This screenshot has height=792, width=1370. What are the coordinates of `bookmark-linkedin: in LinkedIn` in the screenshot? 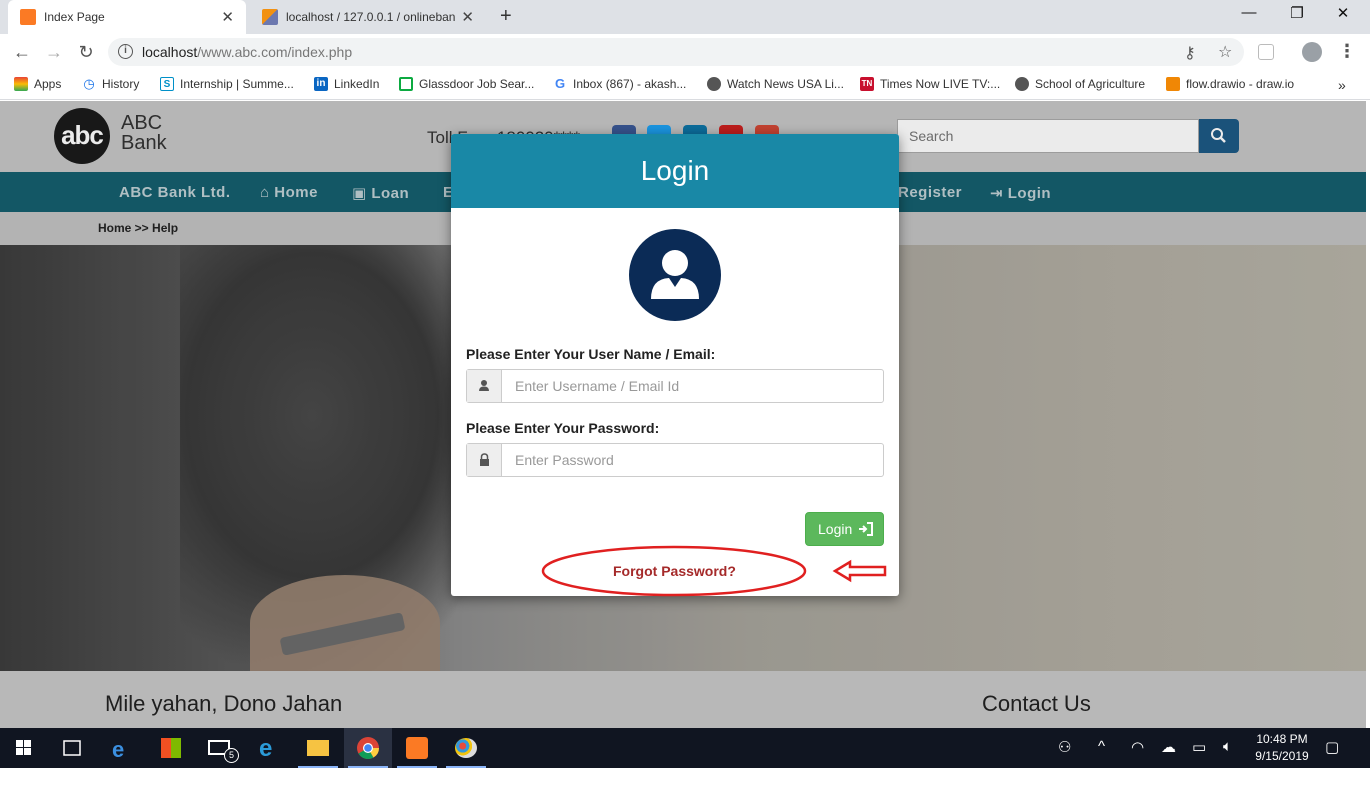 It's located at (346, 84).